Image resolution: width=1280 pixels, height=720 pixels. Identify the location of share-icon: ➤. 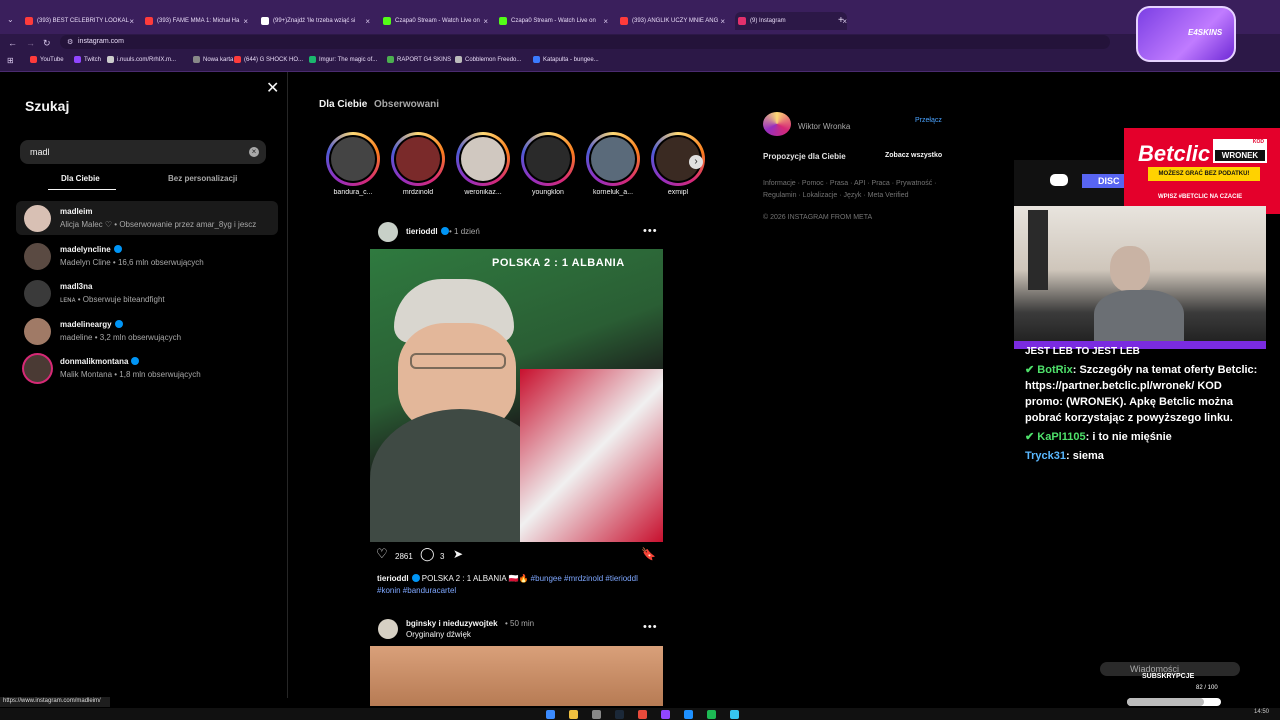
(458, 554).